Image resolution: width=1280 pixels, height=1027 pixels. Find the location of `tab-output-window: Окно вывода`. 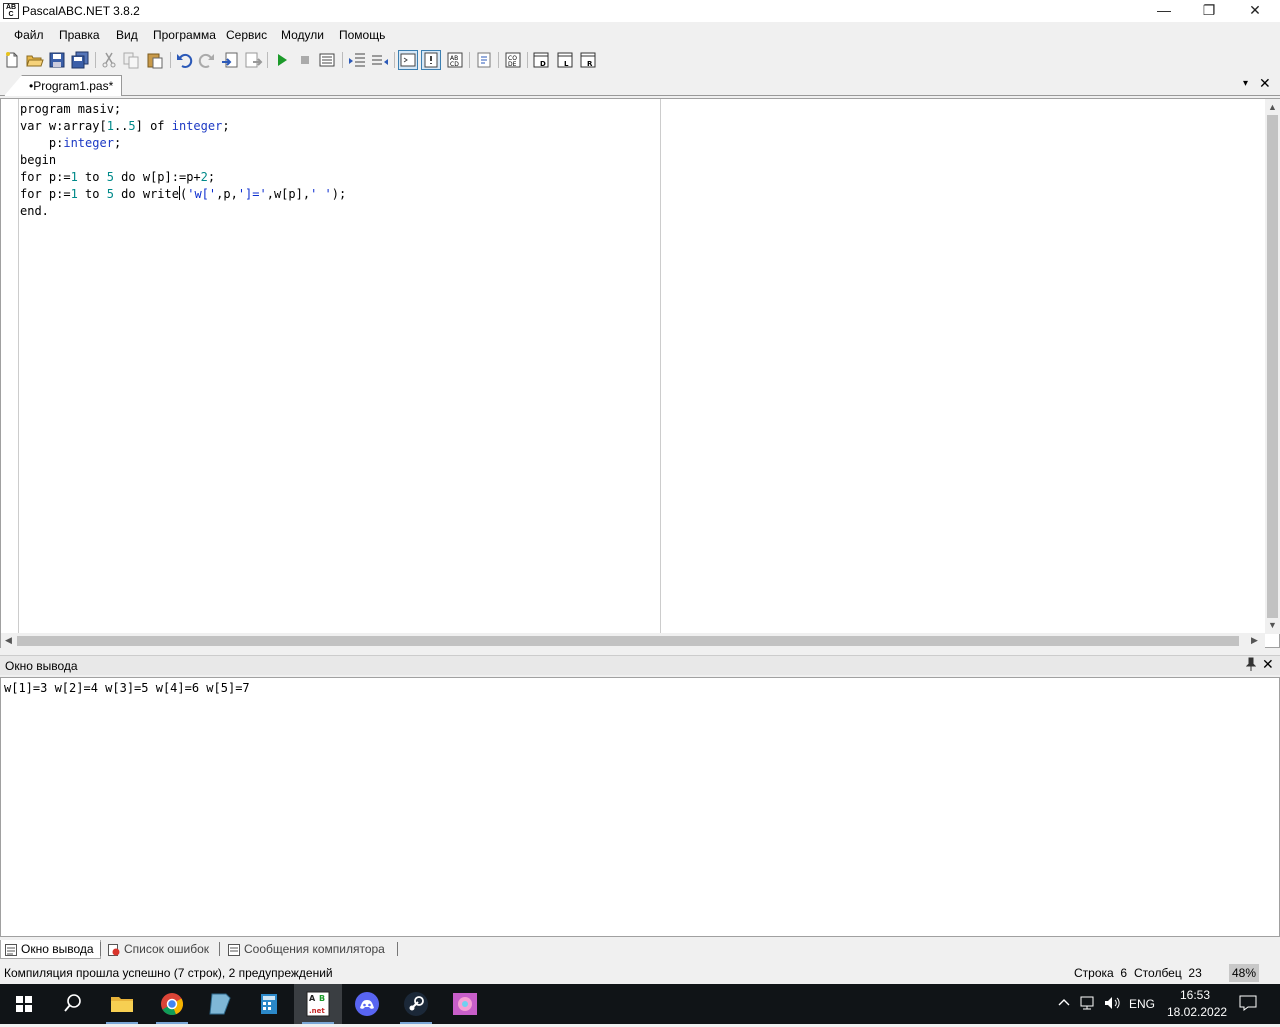

tab-output-window: Окно вывода is located at coordinates (50, 949).